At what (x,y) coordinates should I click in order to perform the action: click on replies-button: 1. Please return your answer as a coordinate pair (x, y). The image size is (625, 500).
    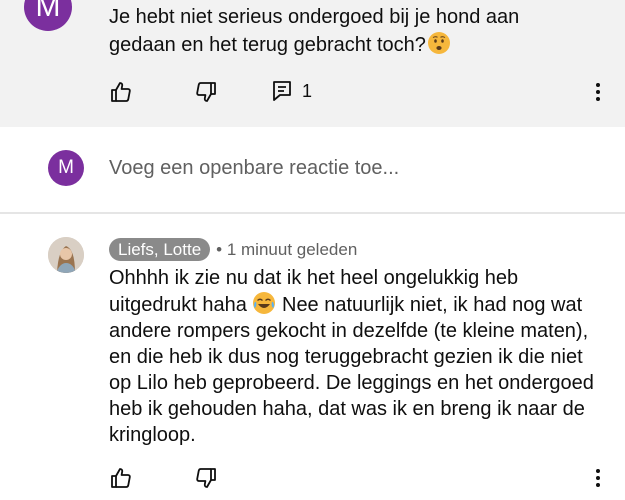
    Looking at the image, I should click on (292, 91).